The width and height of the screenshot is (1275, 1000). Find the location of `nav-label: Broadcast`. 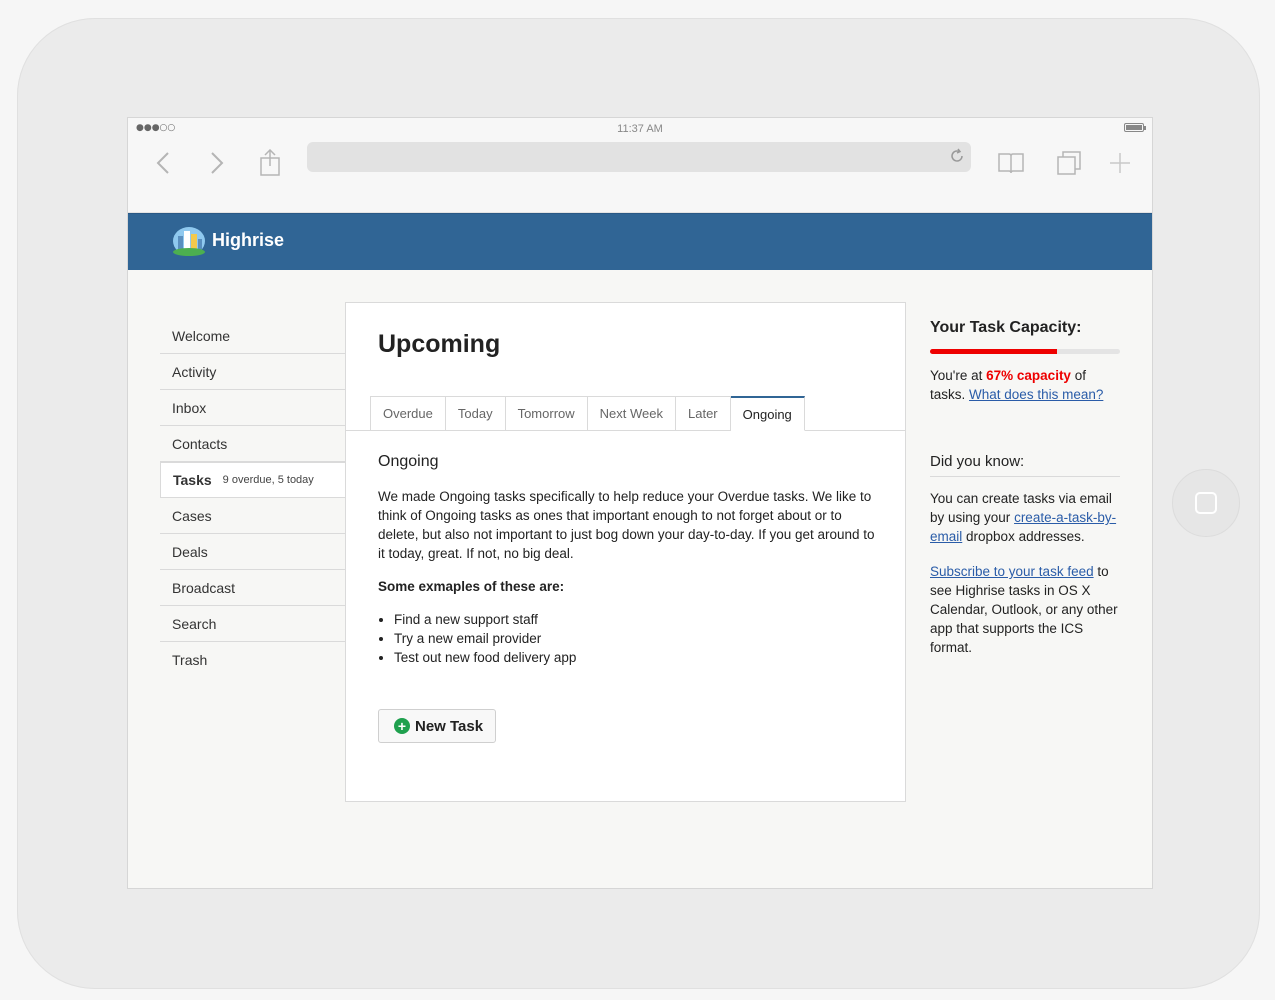

nav-label: Broadcast is located at coordinates (204, 587).